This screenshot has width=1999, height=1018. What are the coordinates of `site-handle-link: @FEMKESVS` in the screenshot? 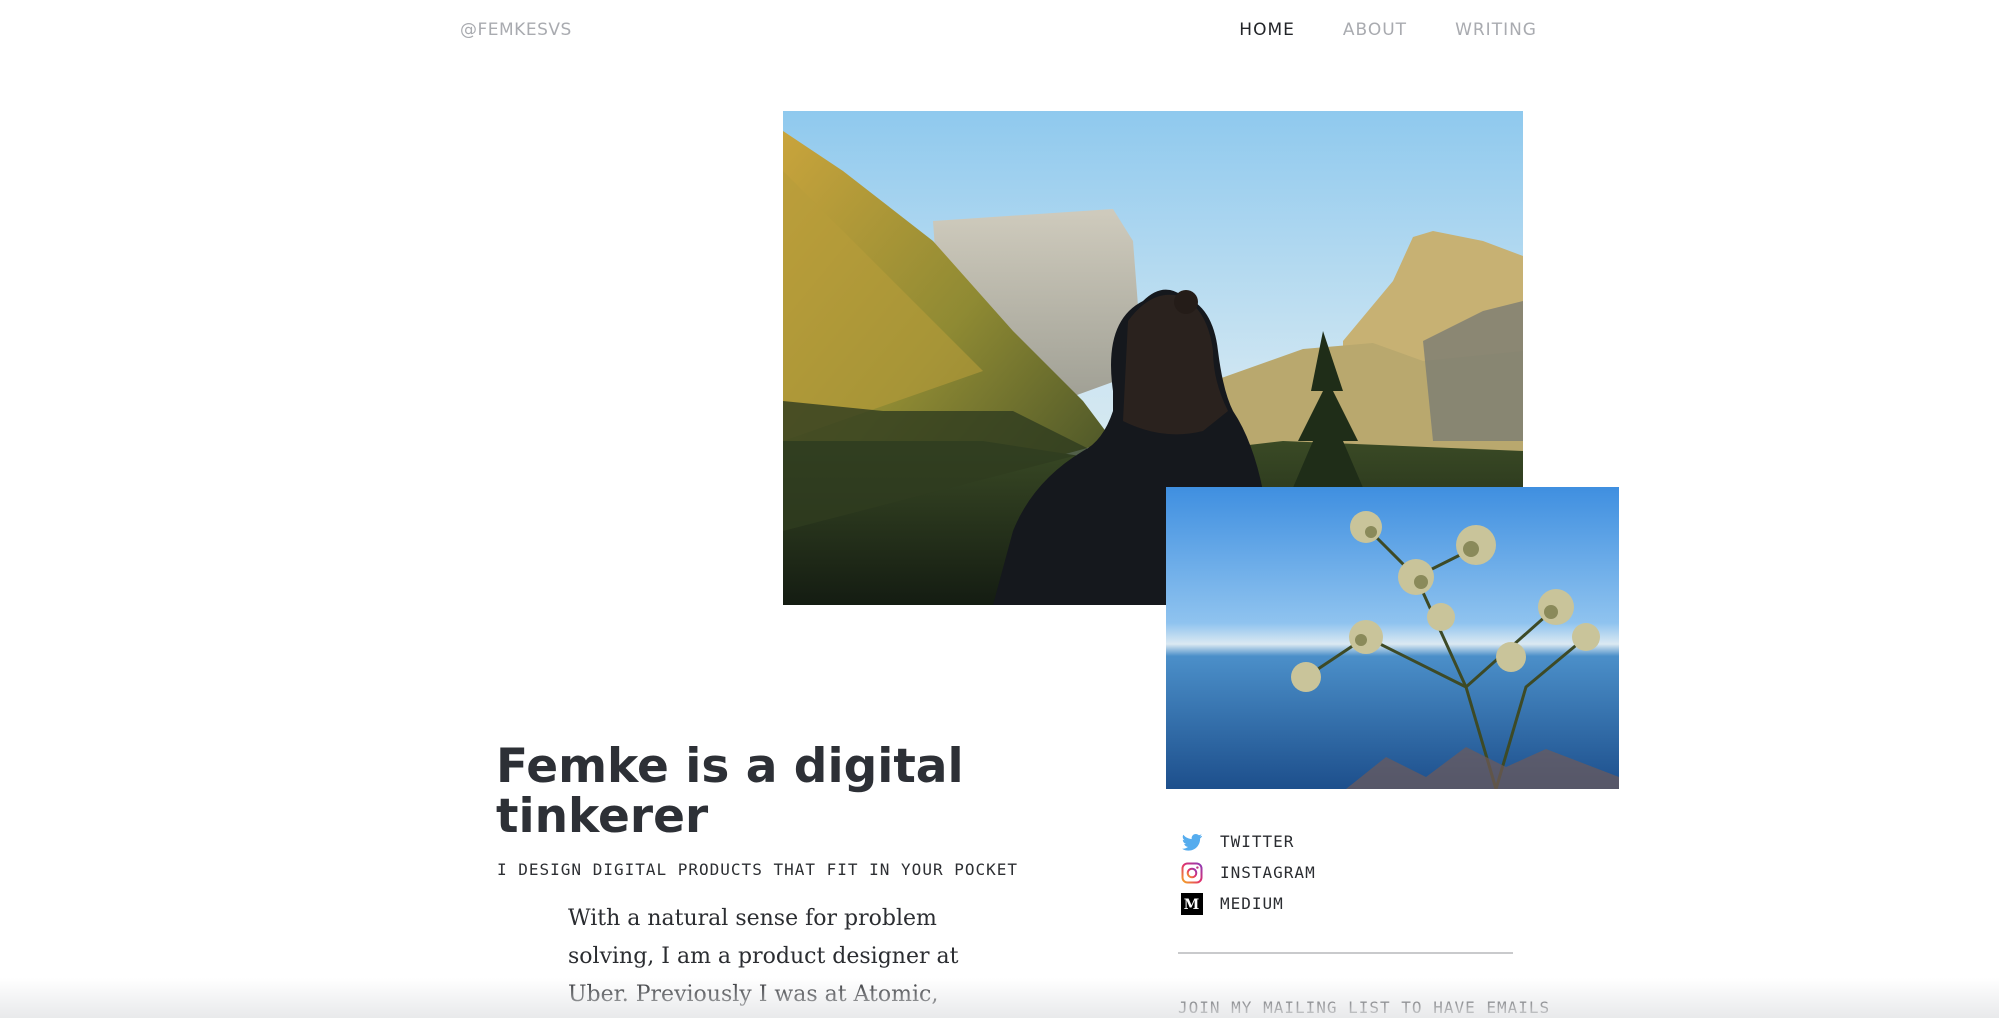 It's located at (516, 30).